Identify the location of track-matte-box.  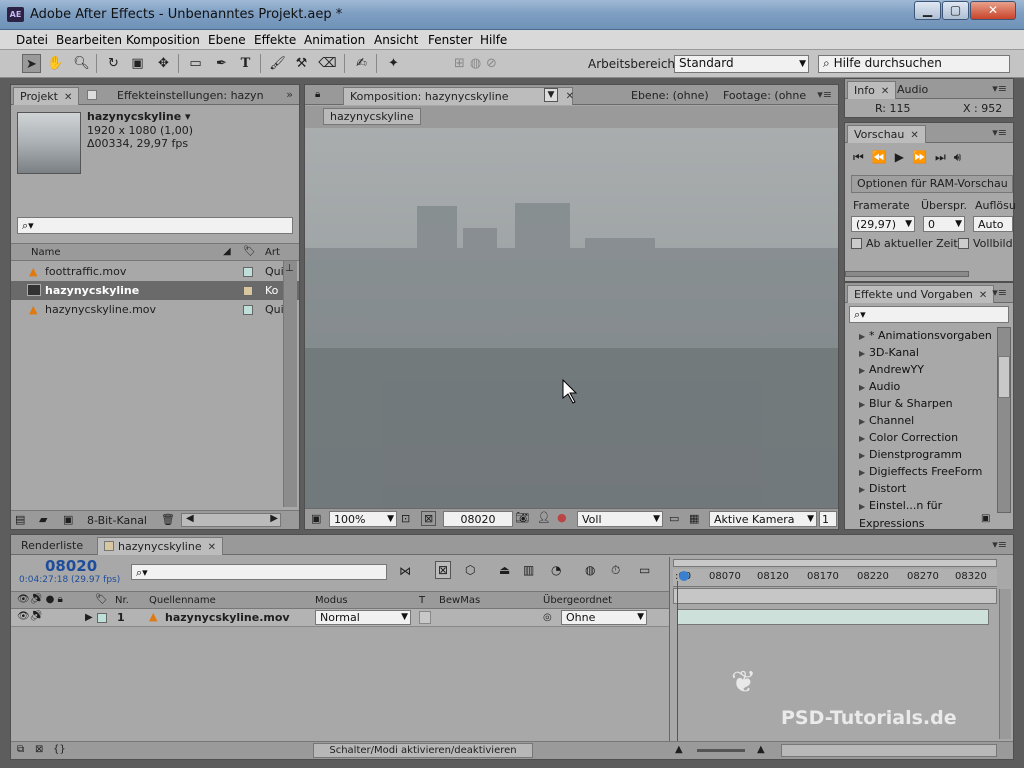
(425, 617).